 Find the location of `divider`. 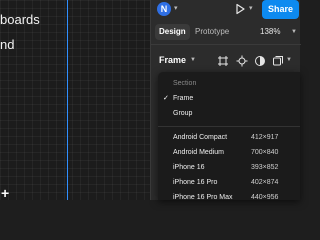

divider is located at coordinates (226, 44).